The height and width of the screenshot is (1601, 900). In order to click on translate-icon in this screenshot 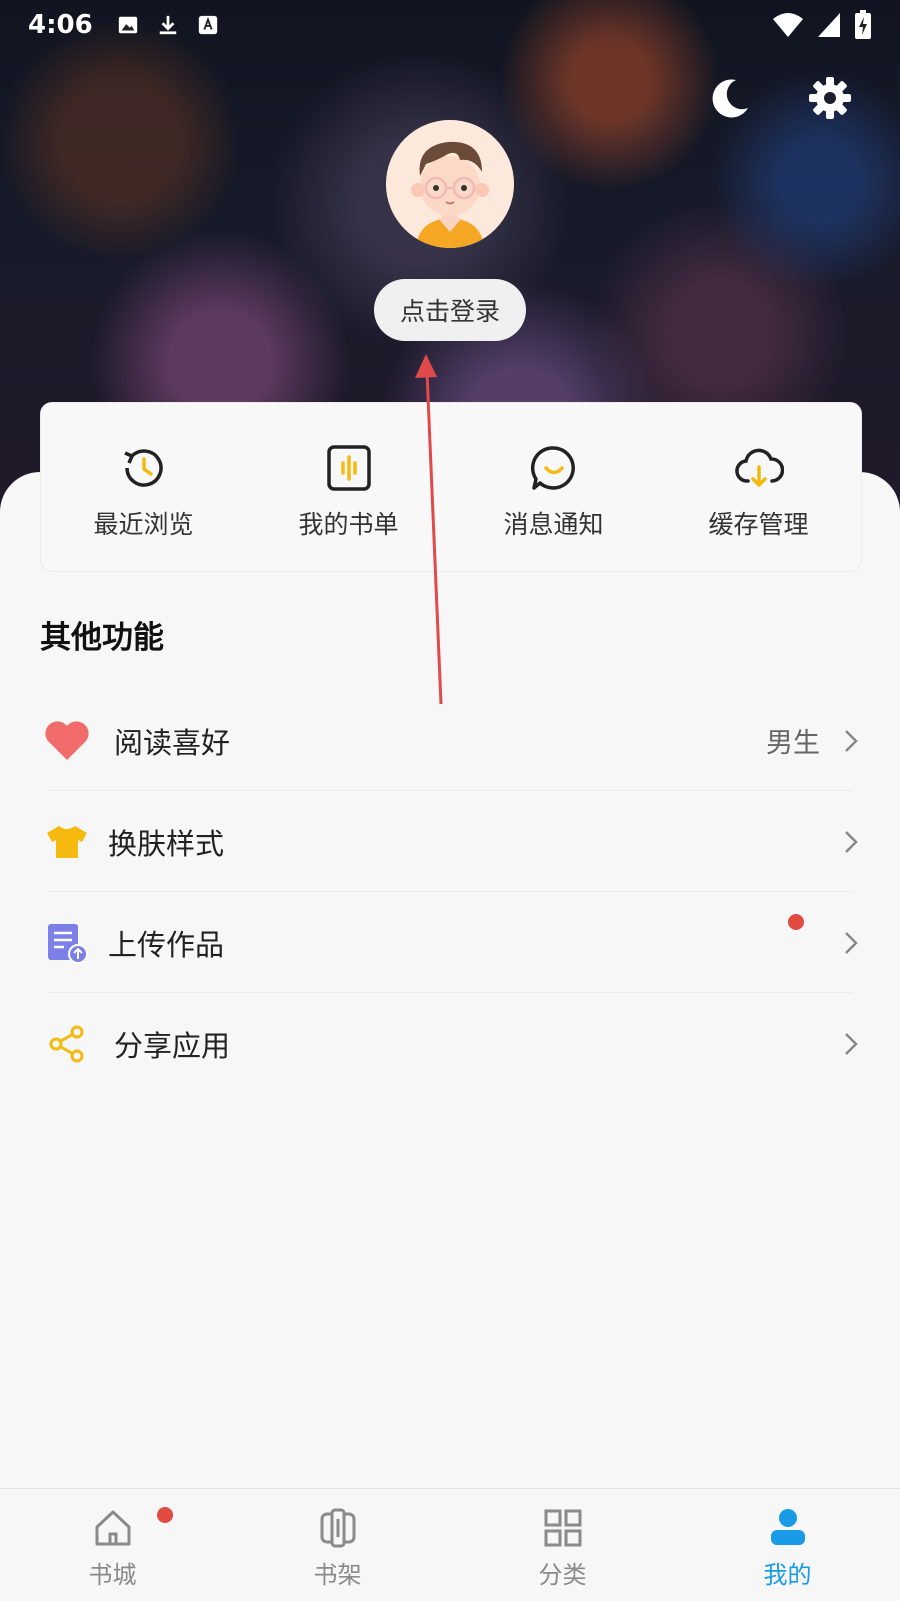, I will do `click(207, 25)`.